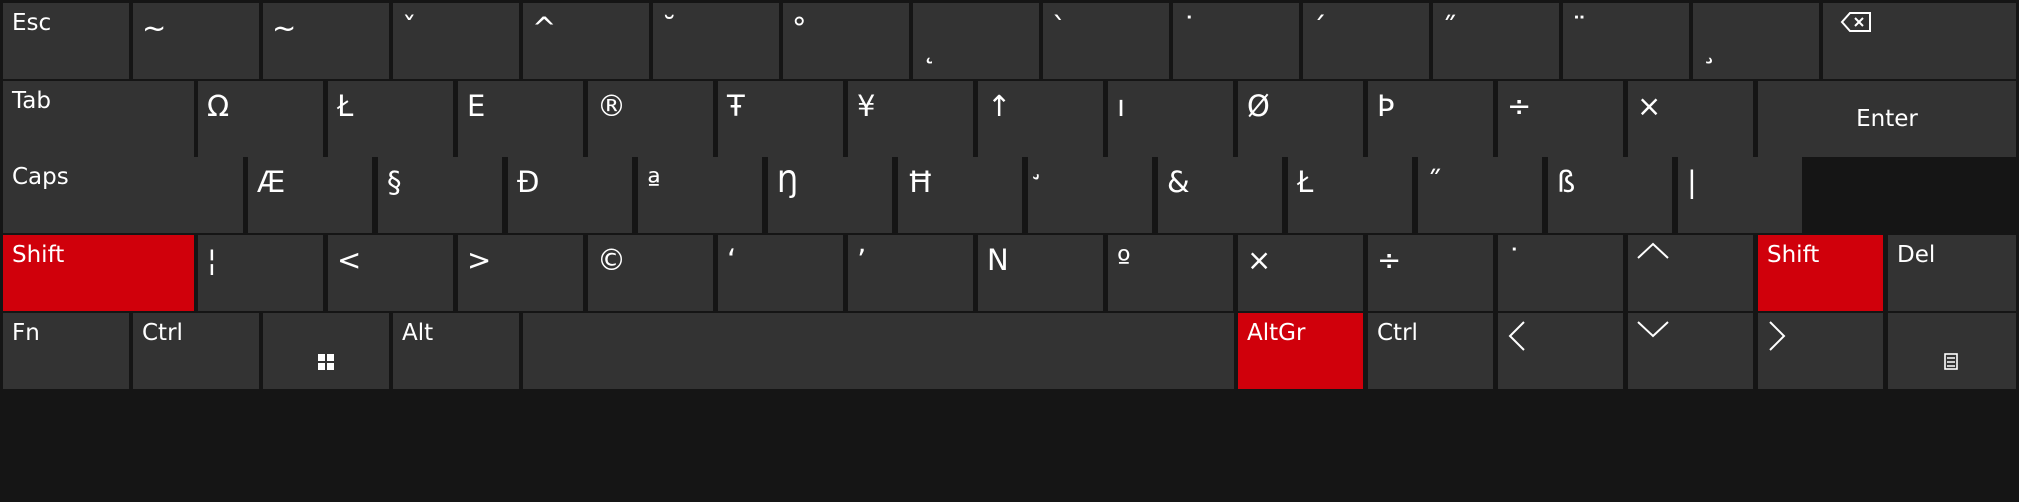 This screenshot has height=502, width=2019. I want to click on key-del: Del, so click(1952, 273).